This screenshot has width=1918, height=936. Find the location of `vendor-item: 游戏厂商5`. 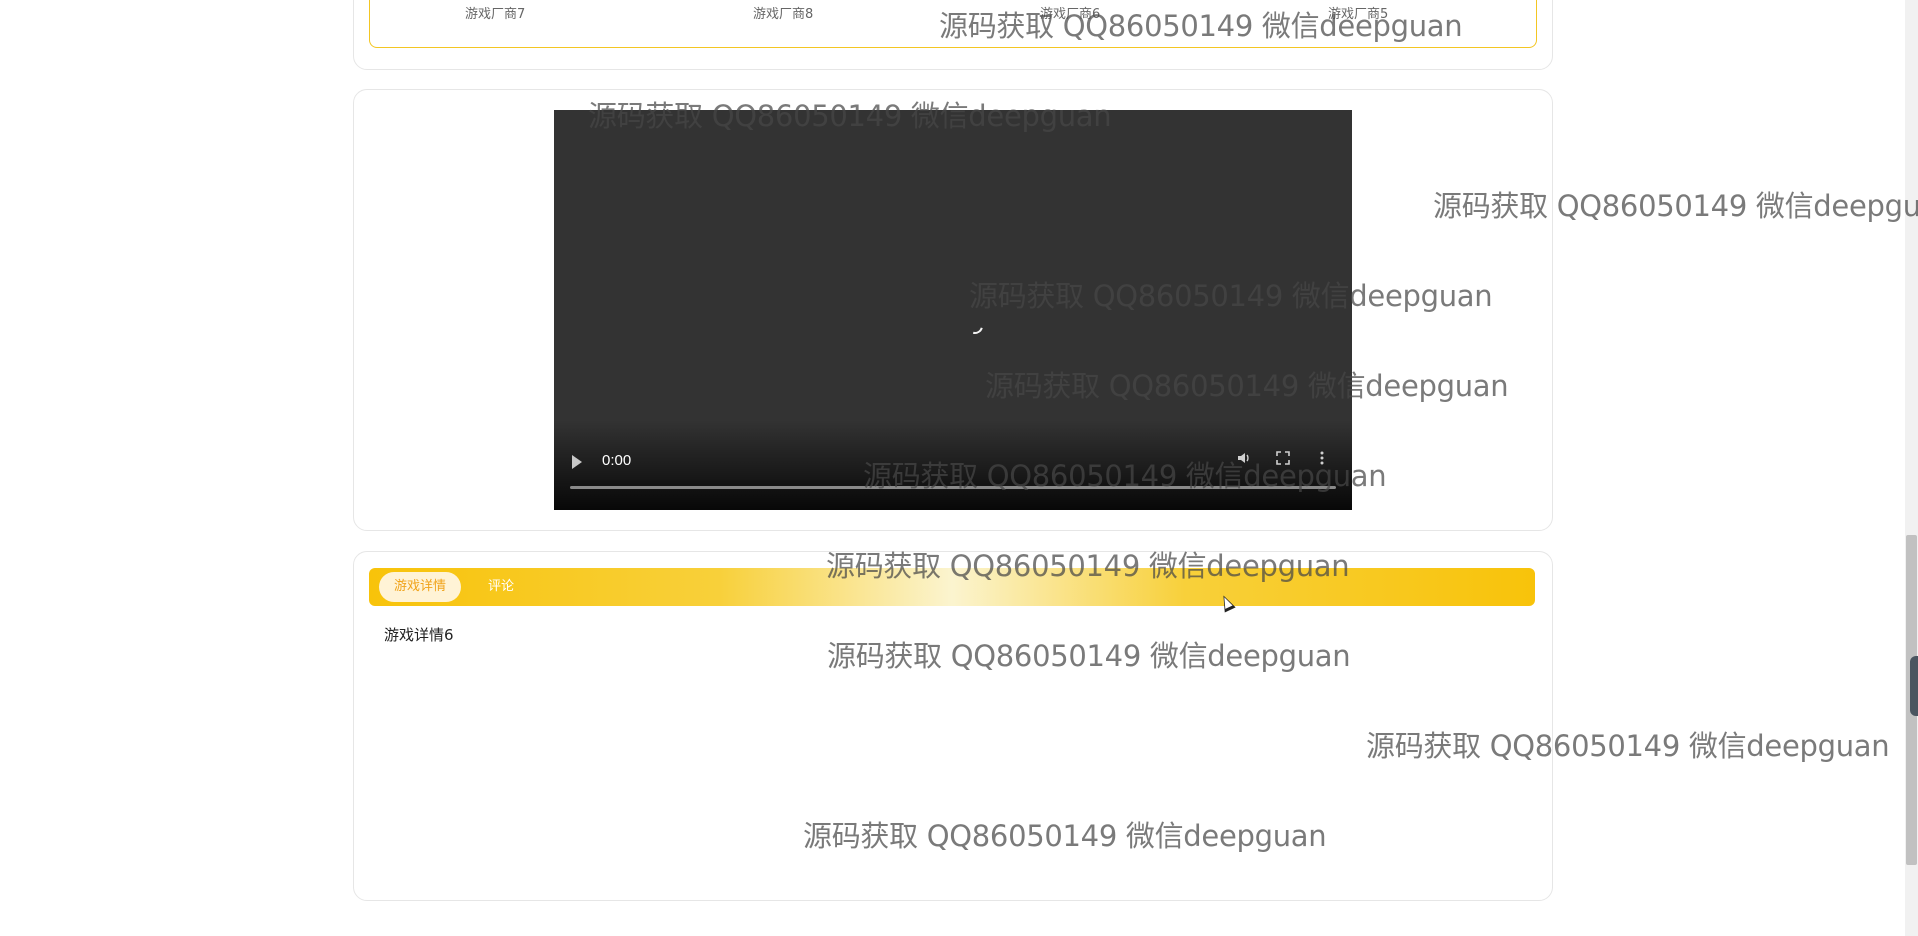

vendor-item: 游戏厂商5 is located at coordinates (1358, 12).